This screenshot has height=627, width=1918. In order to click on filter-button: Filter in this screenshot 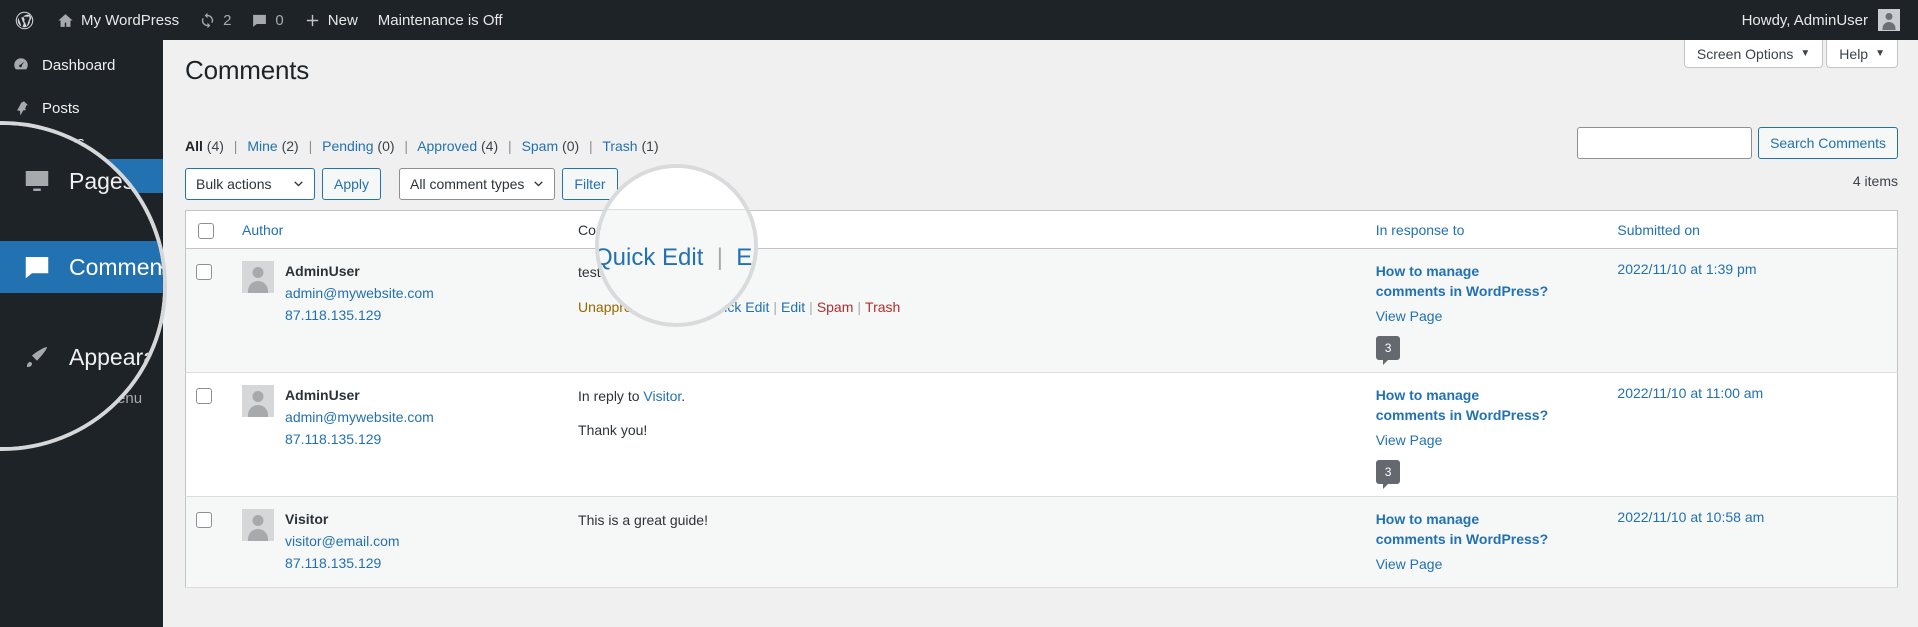, I will do `click(590, 184)`.